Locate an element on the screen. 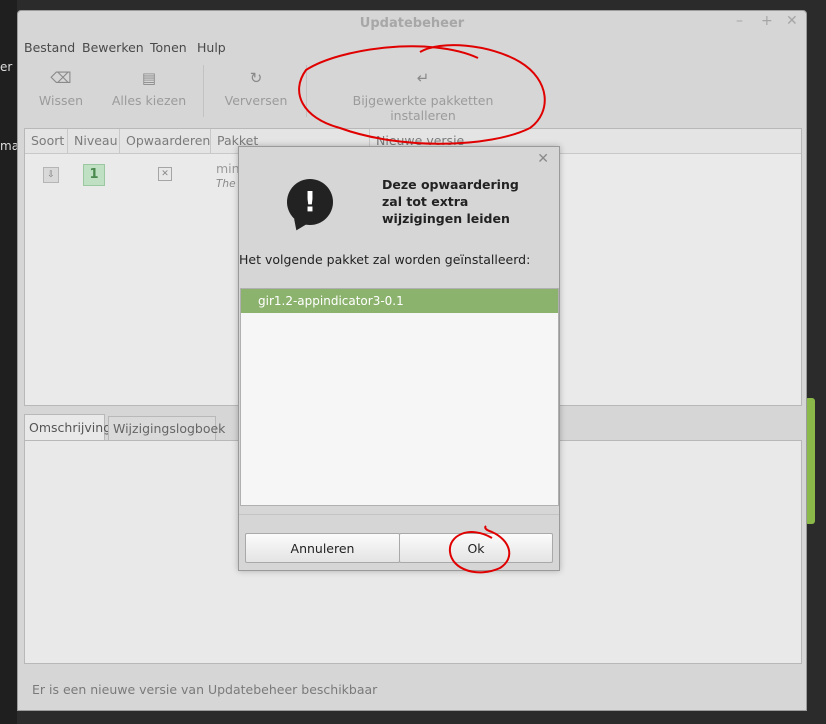 The width and height of the screenshot is (826, 724). titlebar: Updatebeheer – + ✕ is located at coordinates (412, 24).